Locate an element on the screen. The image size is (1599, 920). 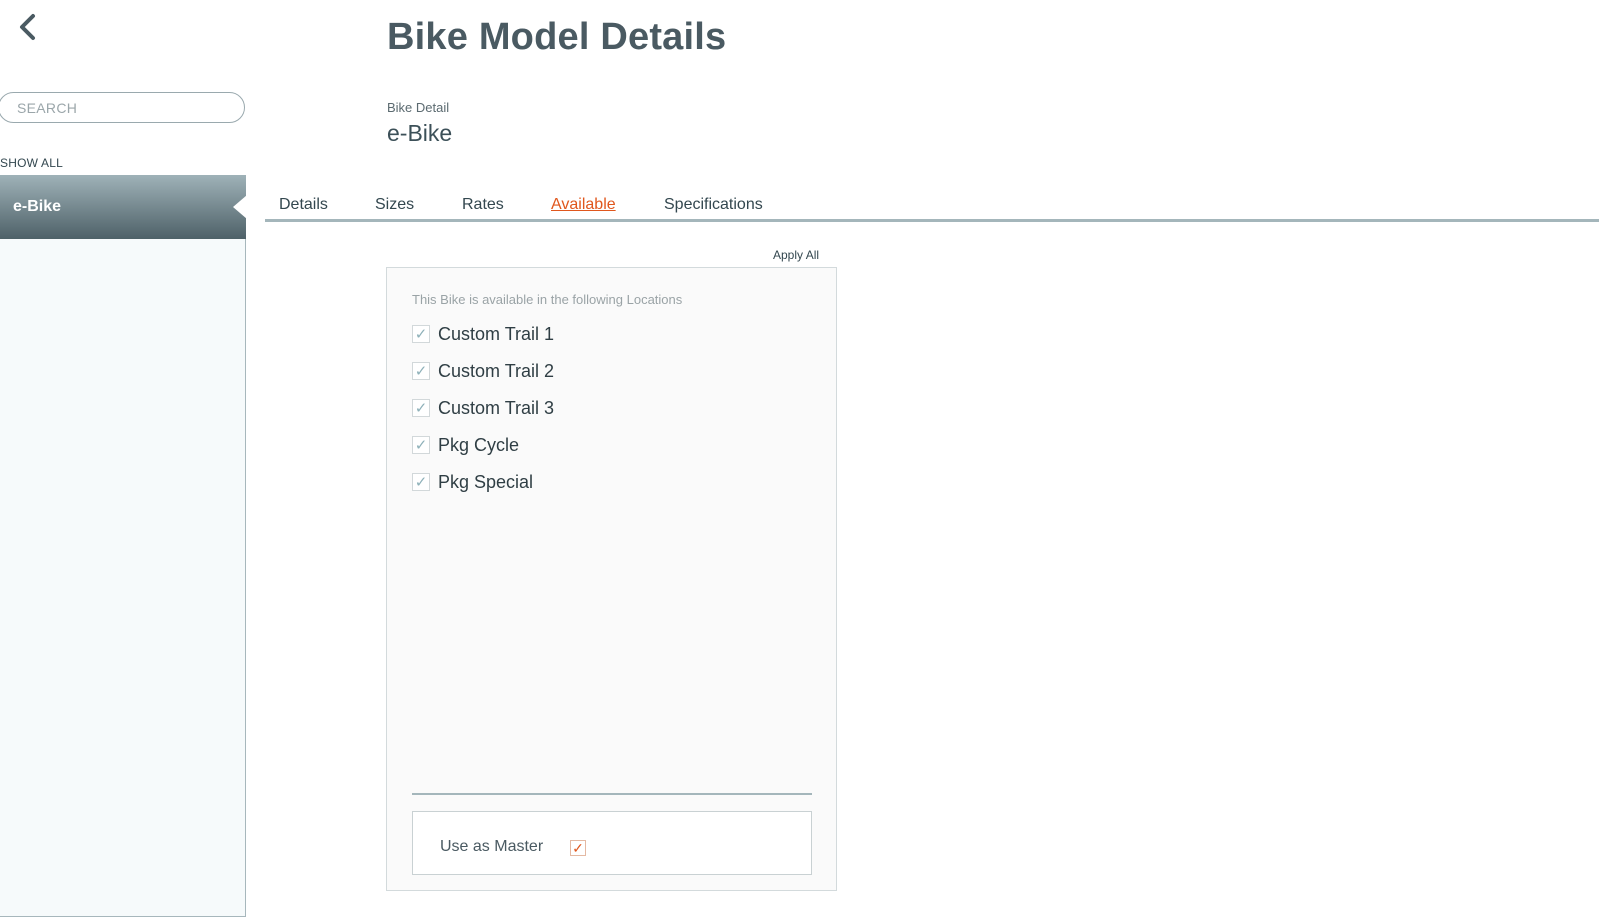
location-item: ✓ Custom Trail 2 is located at coordinates (483, 371).